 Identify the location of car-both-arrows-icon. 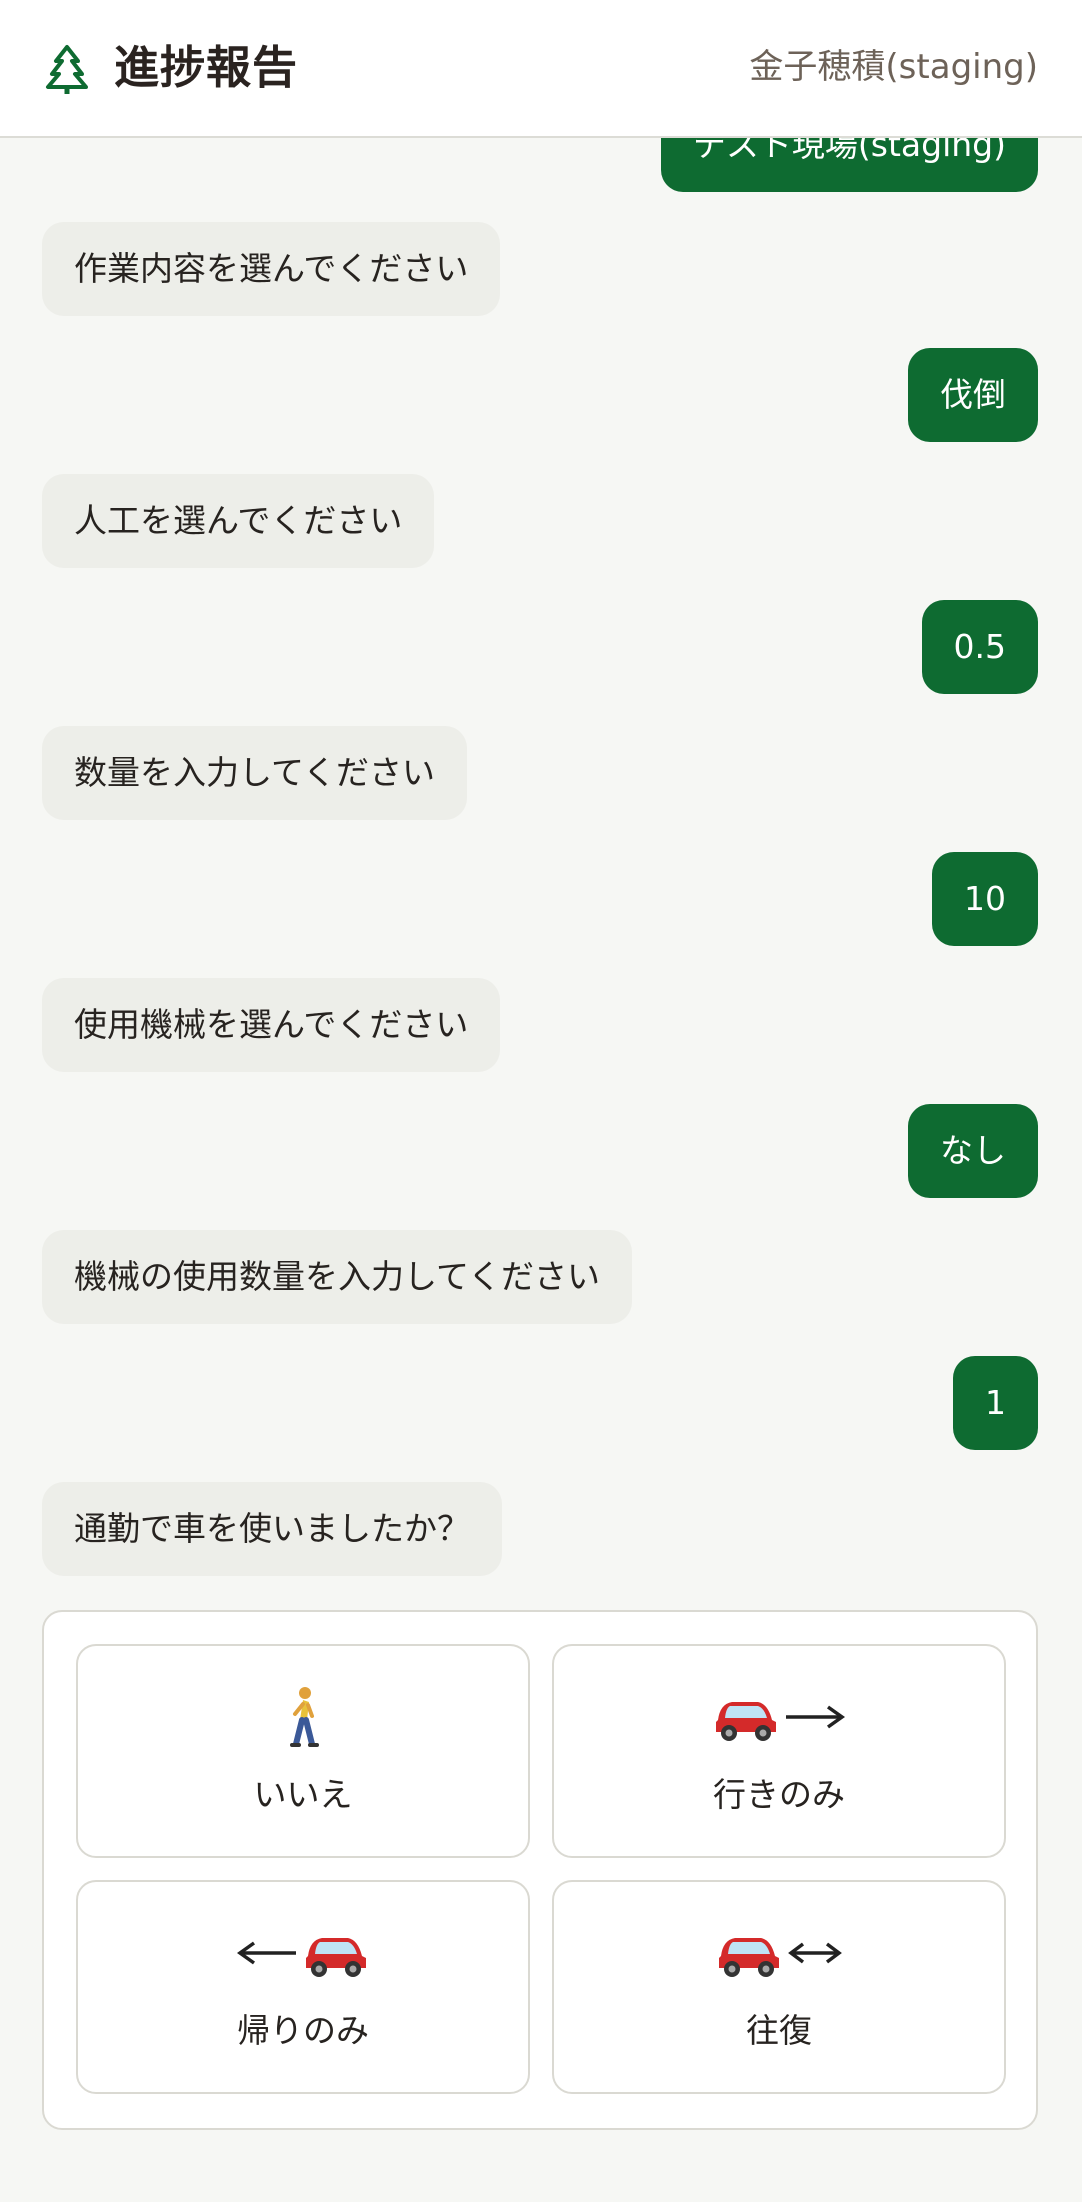
(779, 1953).